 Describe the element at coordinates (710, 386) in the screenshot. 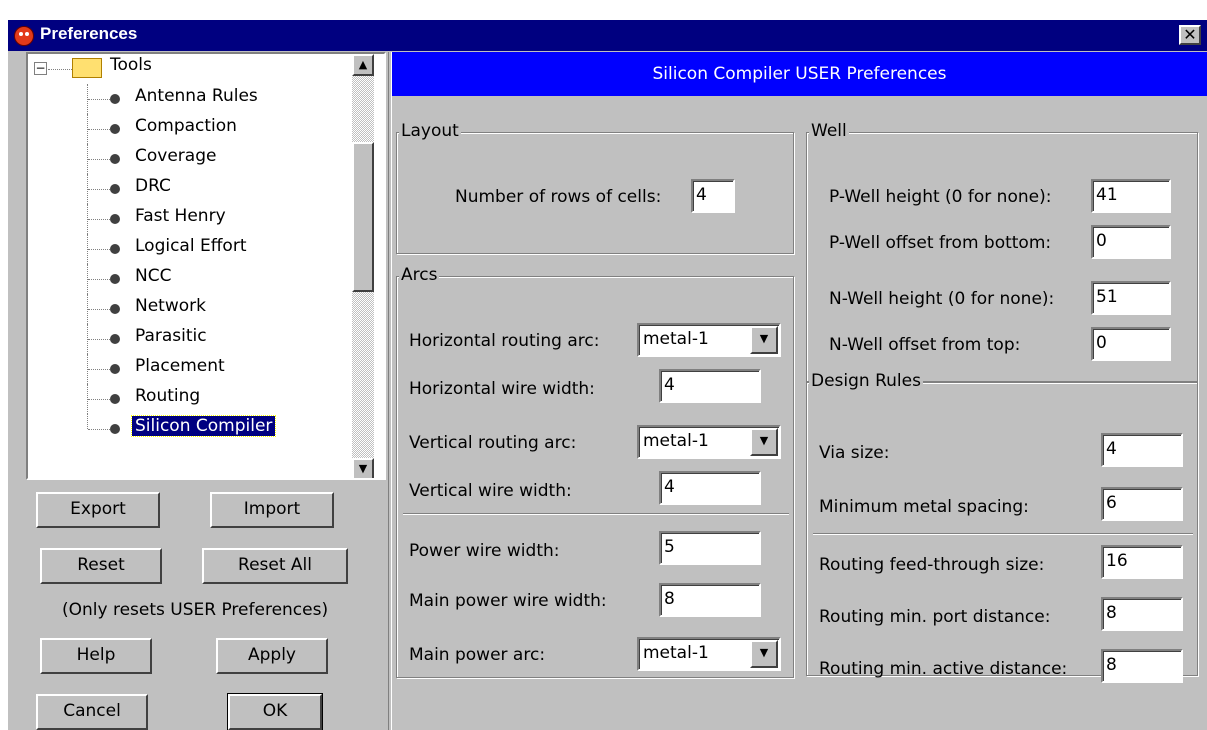

I see `horizontal-width-input: 4` at that location.